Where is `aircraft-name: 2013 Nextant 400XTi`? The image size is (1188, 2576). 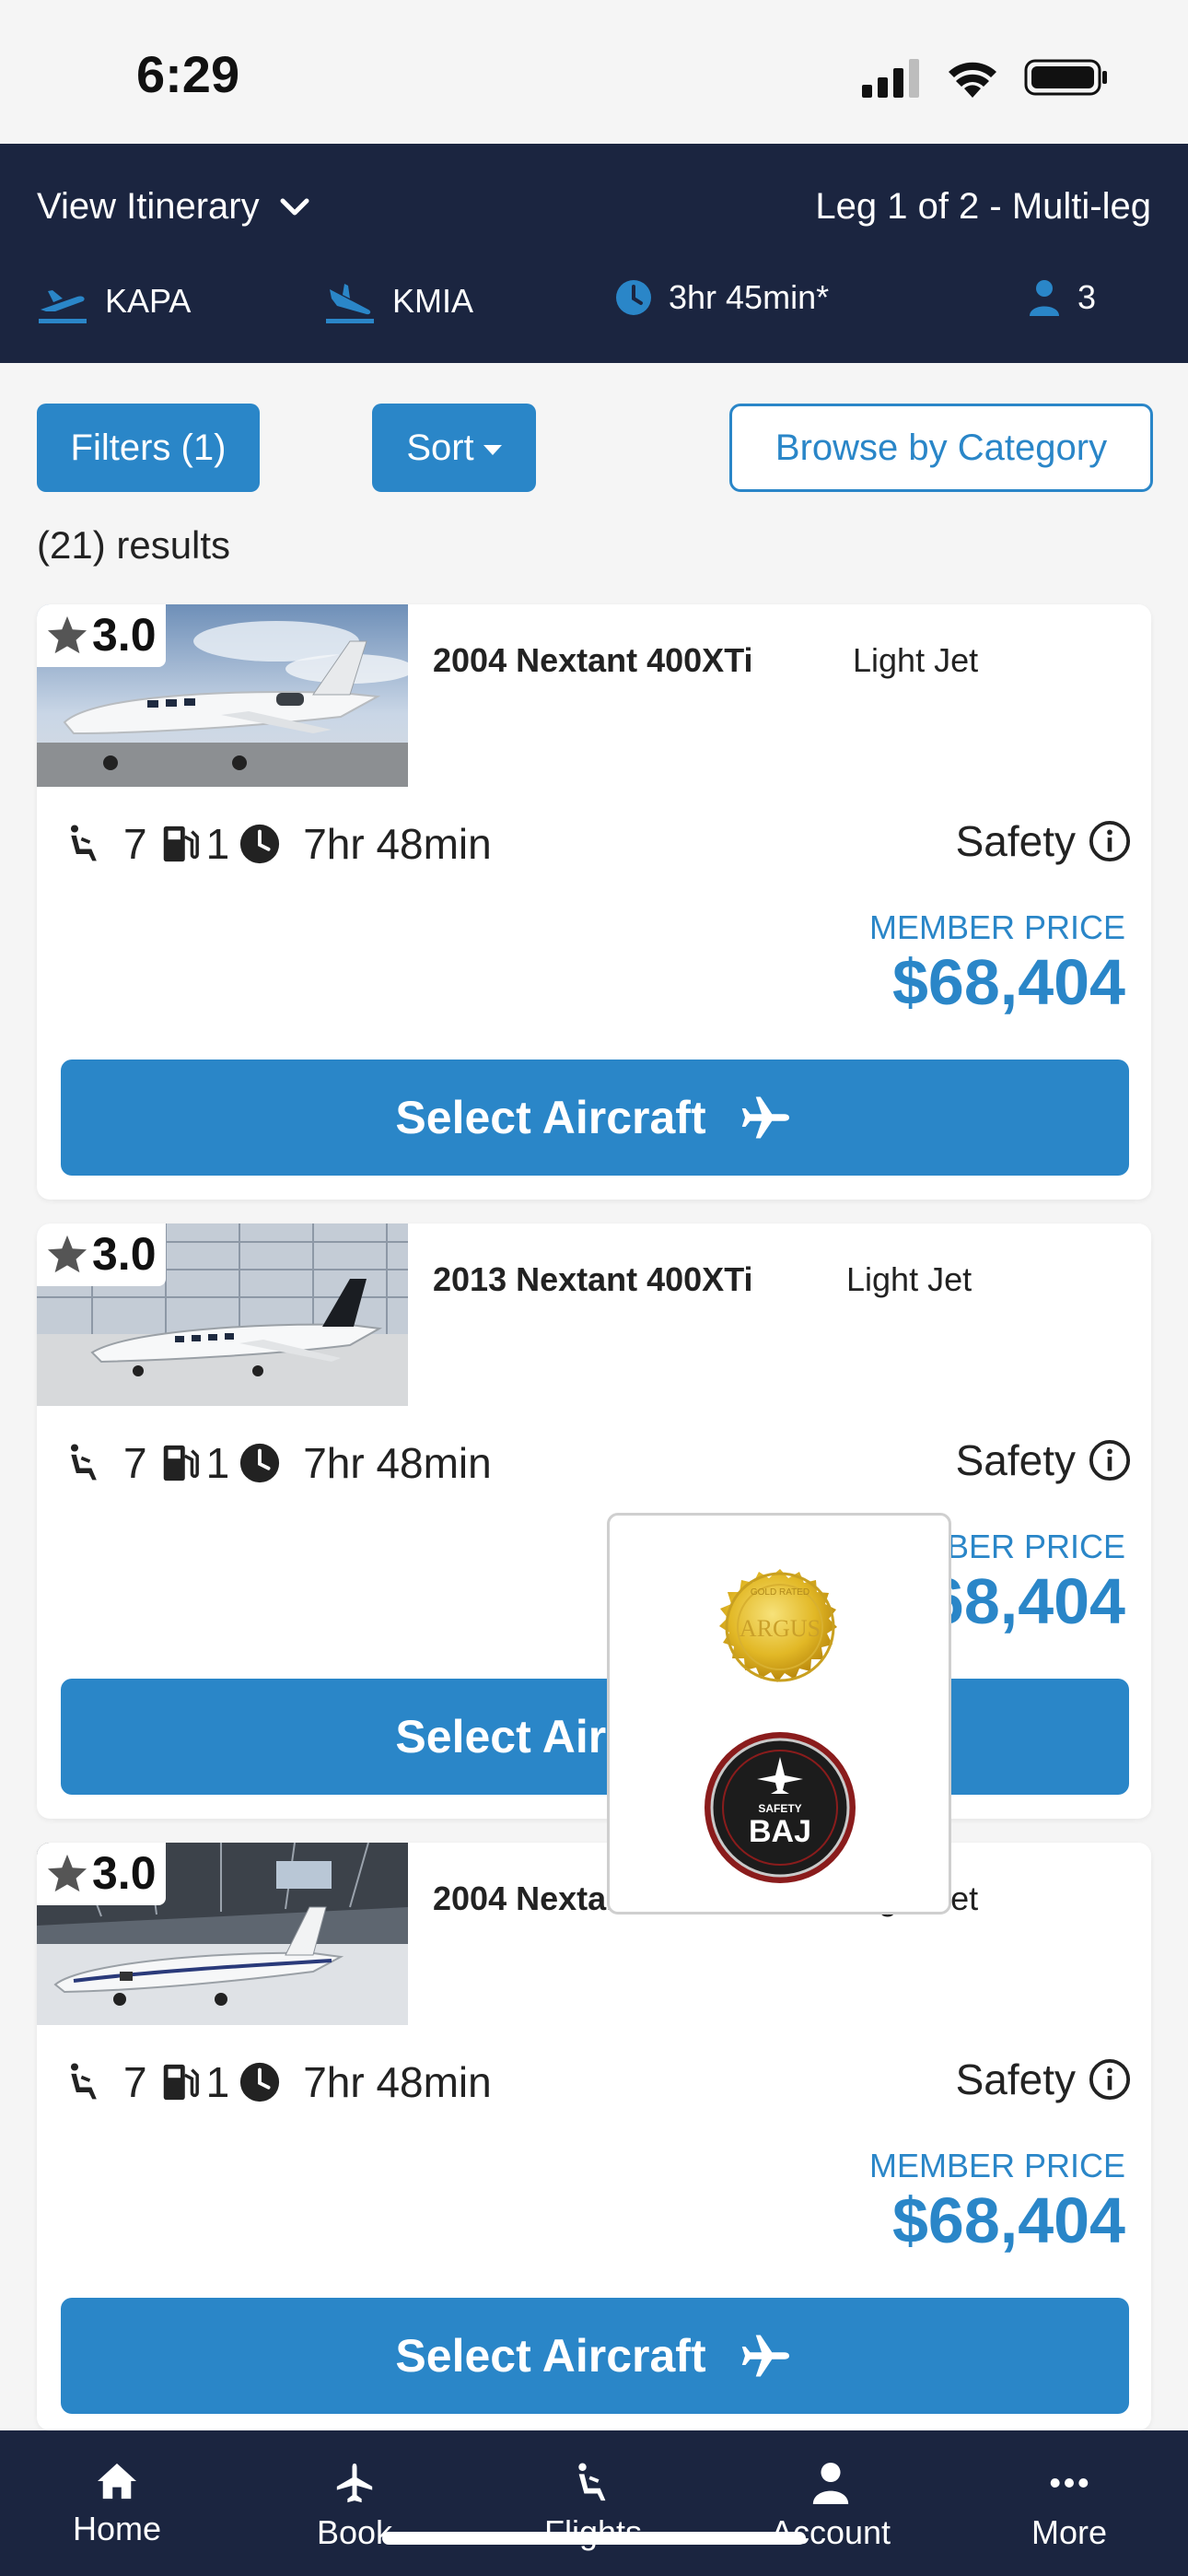 aircraft-name: 2013 Nextant 400XTi is located at coordinates (593, 1279).